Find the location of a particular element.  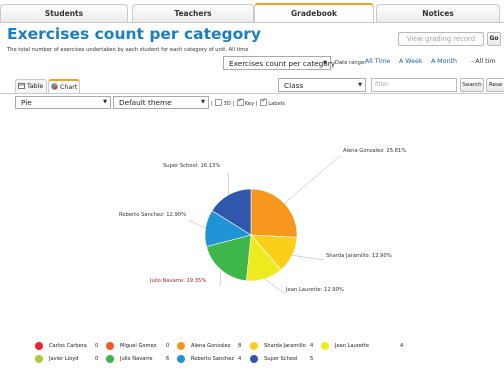

go-button: Go is located at coordinates (494, 39).